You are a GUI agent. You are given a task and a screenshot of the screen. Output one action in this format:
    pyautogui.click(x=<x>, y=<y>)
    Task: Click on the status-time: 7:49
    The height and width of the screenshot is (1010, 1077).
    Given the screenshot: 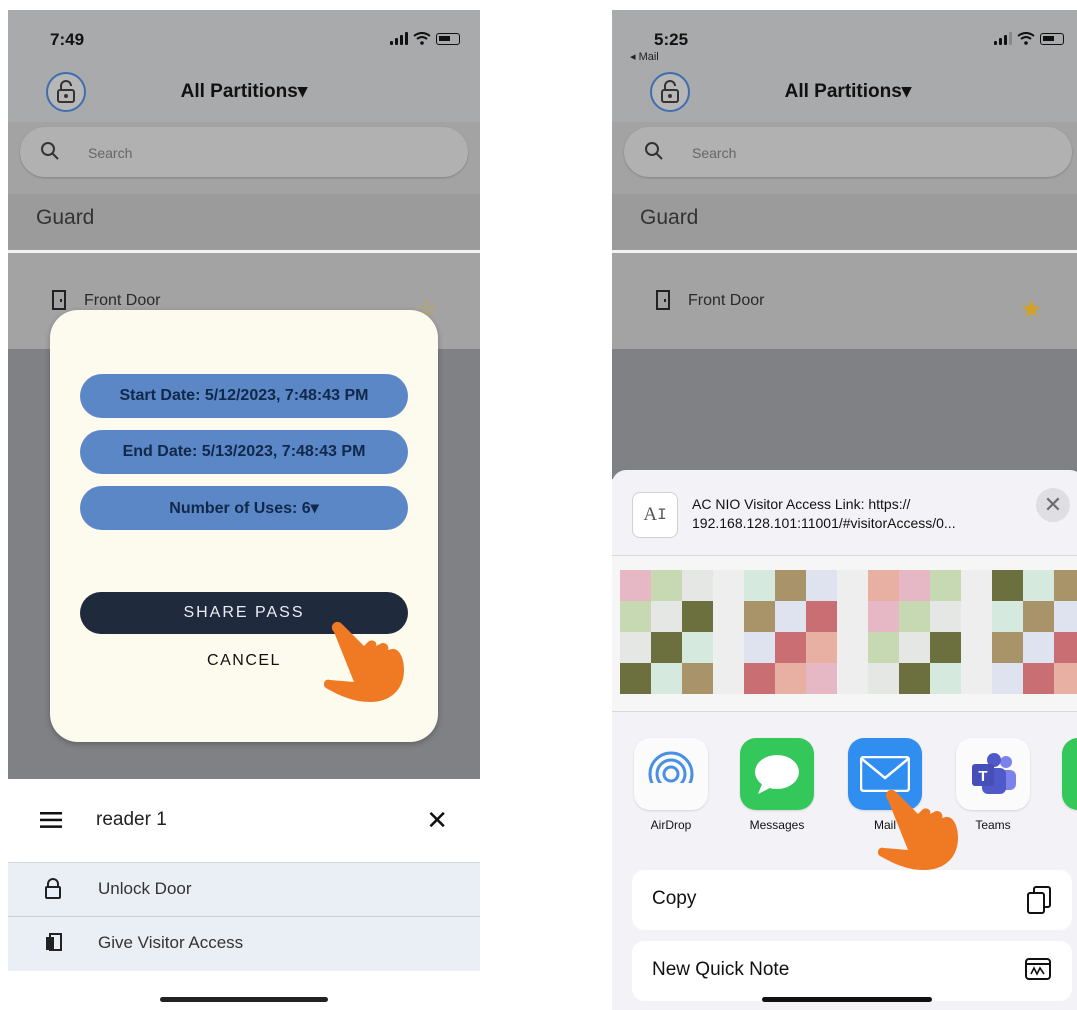 What is the action you would take?
    pyautogui.click(x=67, y=39)
    